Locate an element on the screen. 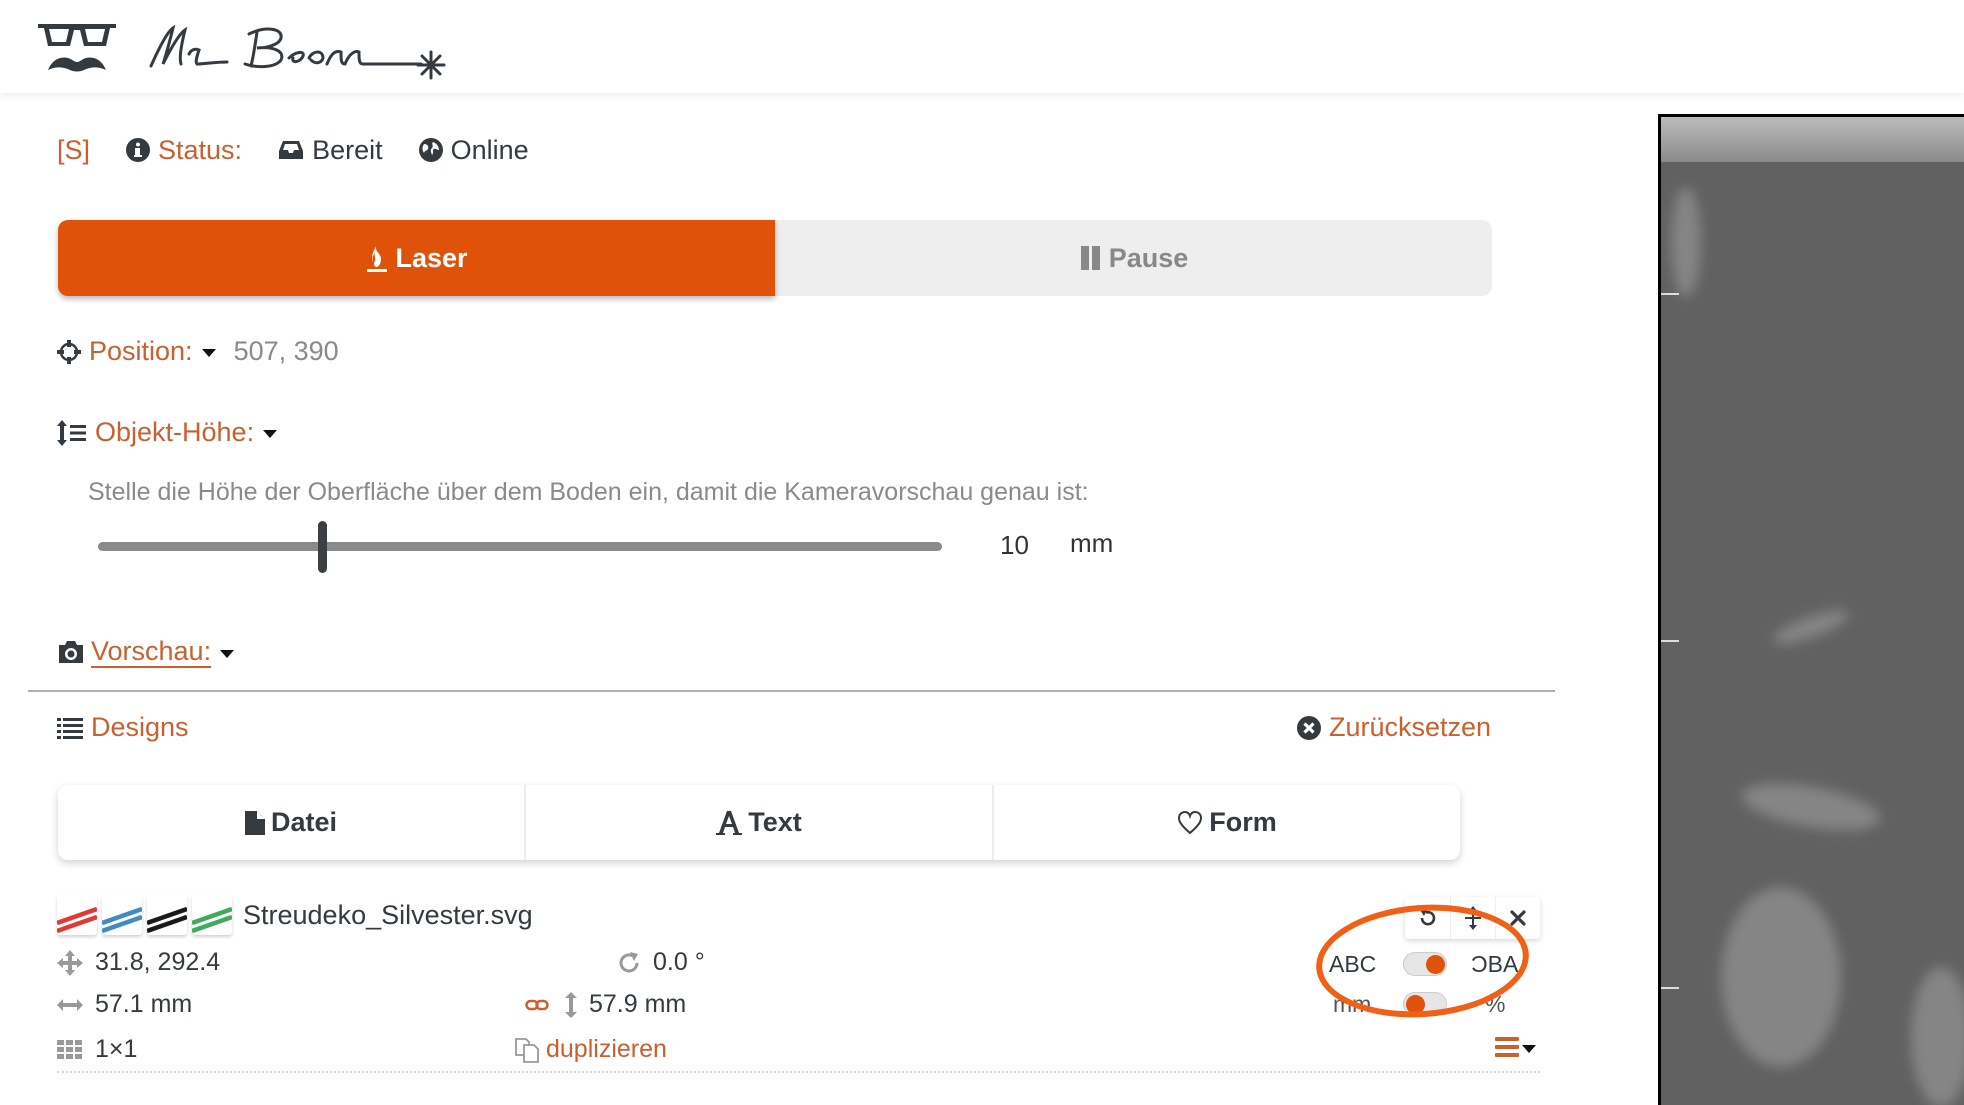  connection-state-text: Online is located at coordinates (489, 149).